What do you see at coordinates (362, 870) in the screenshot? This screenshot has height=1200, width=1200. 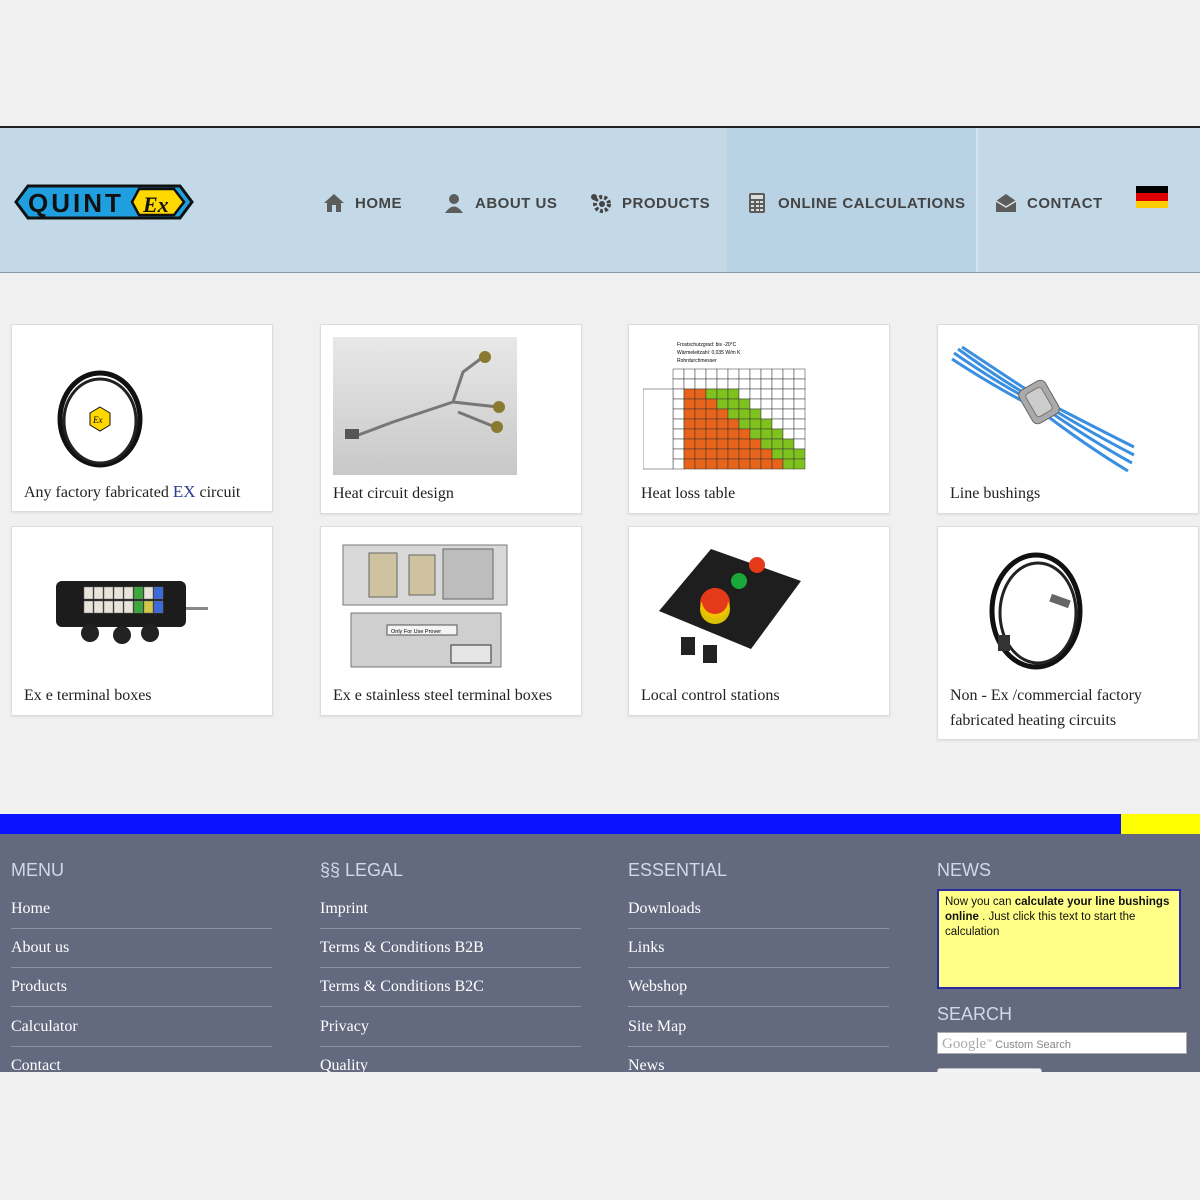 I see `footer-legal-title: §§ LEGAL` at bounding box center [362, 870].